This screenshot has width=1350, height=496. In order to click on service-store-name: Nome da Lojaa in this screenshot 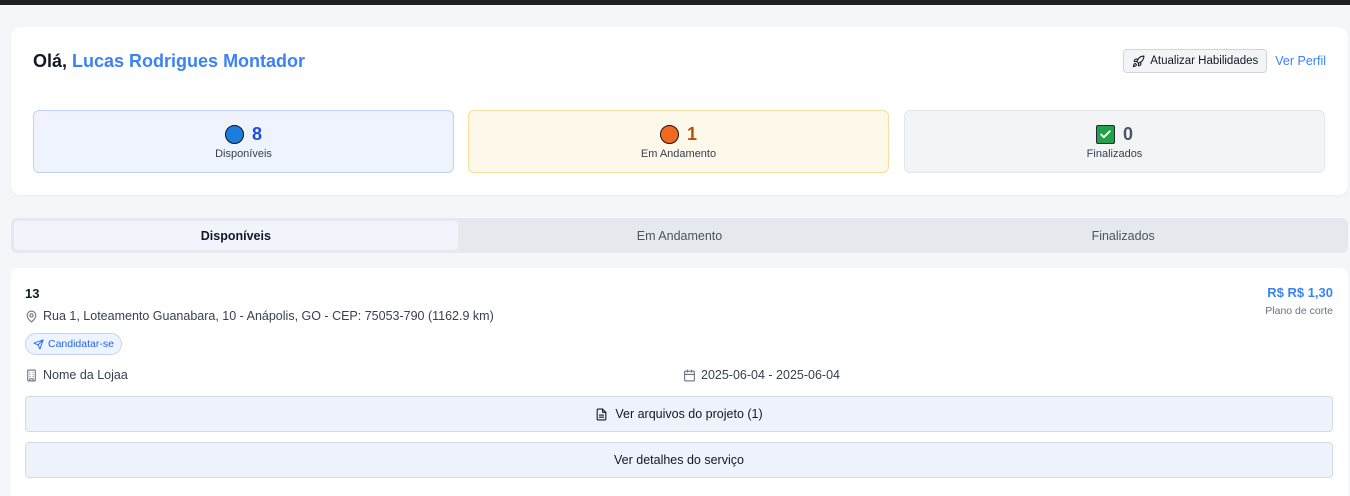, I will do `click(85, 375)`.